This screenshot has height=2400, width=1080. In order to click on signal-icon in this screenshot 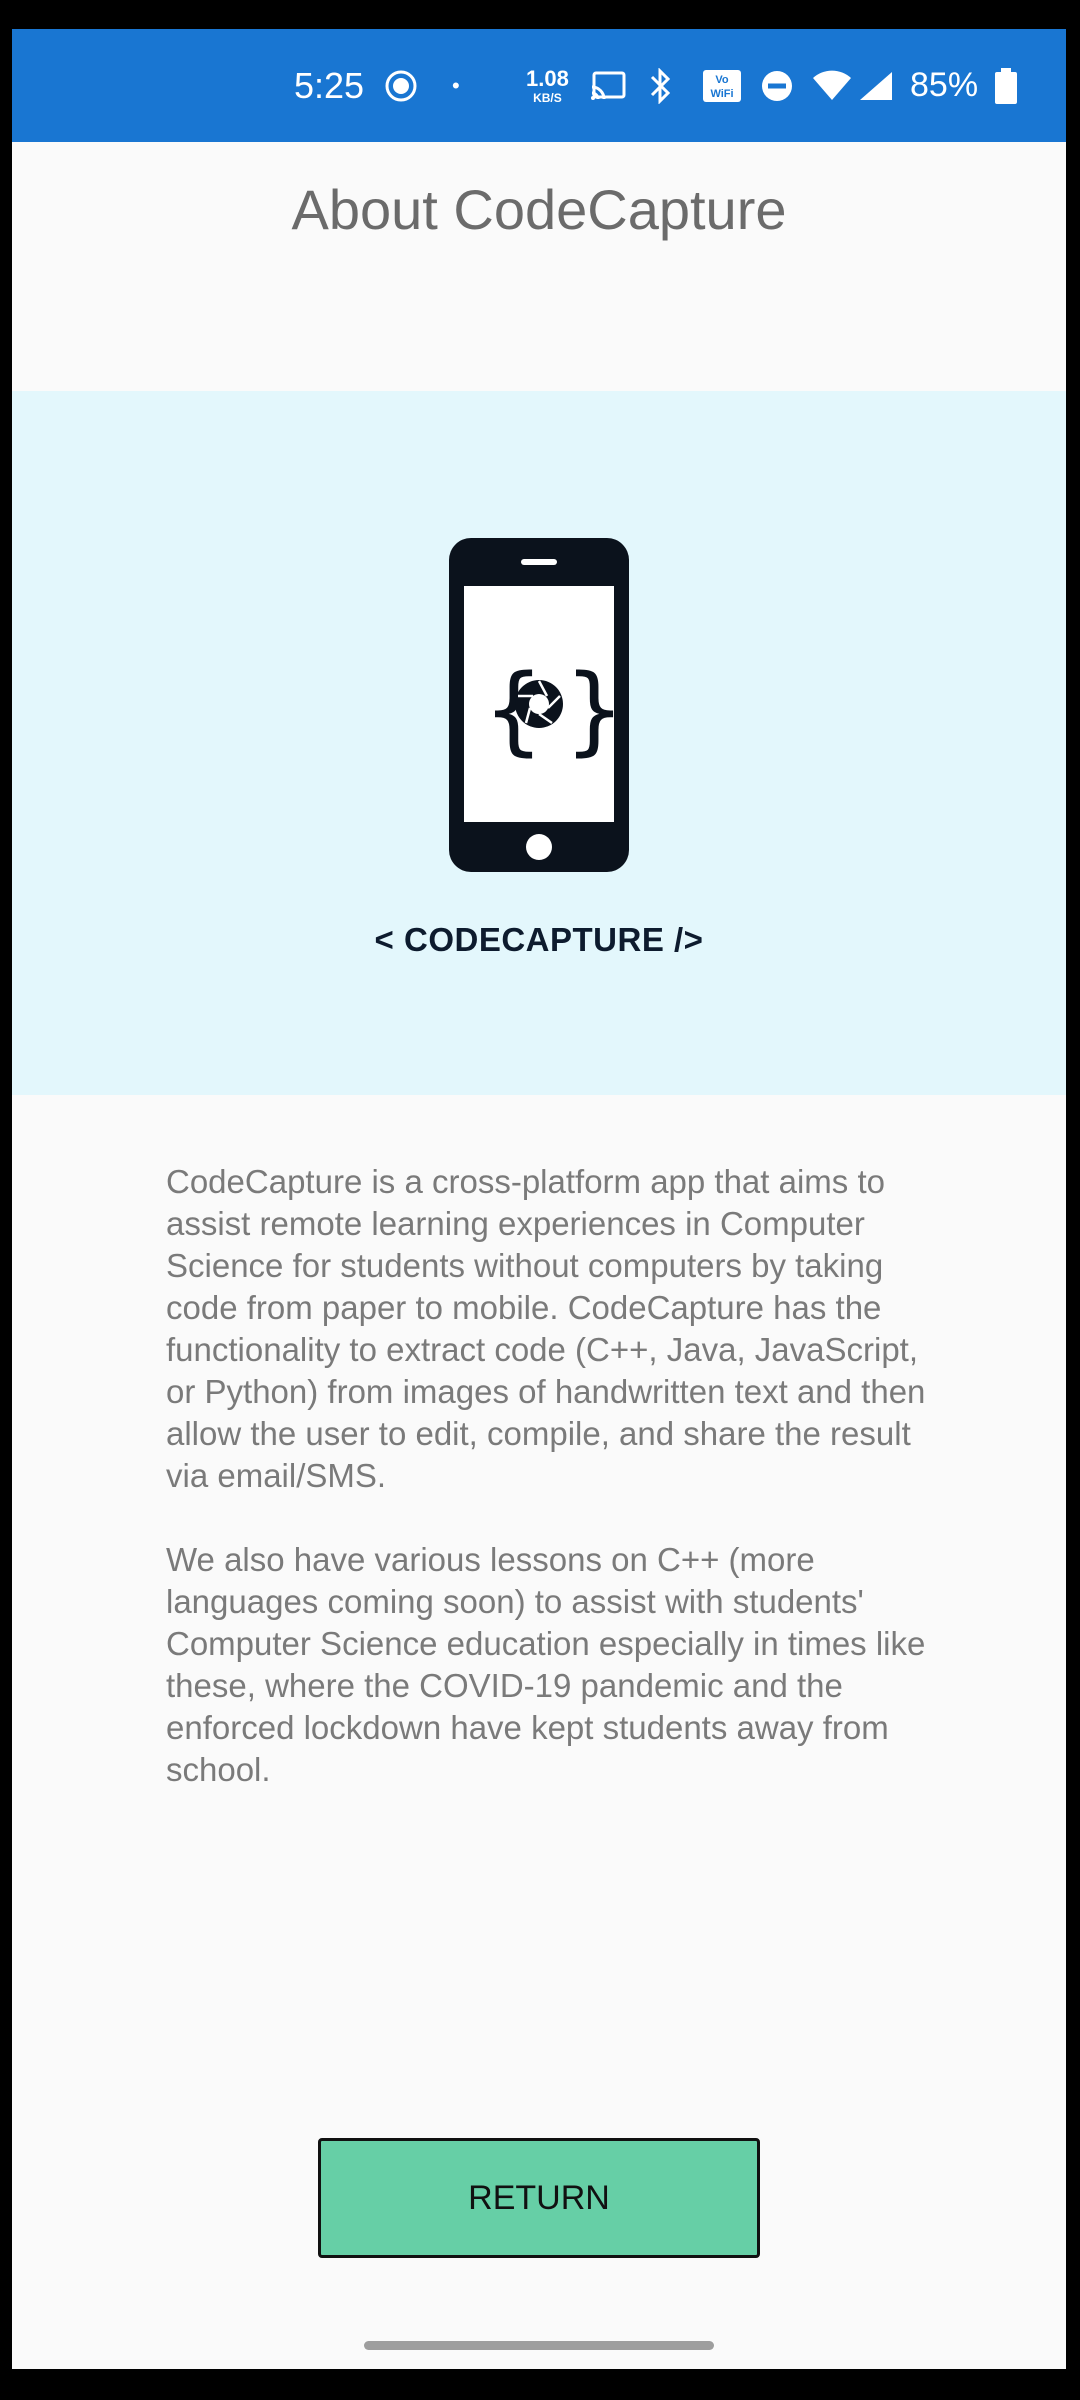, I will do `click(876, 85)`.